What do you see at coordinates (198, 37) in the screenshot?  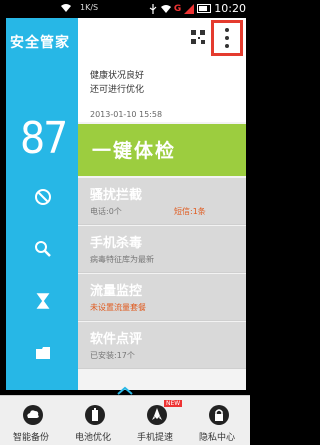 I see `qr-code-icon` at bounding box center [198, 37].